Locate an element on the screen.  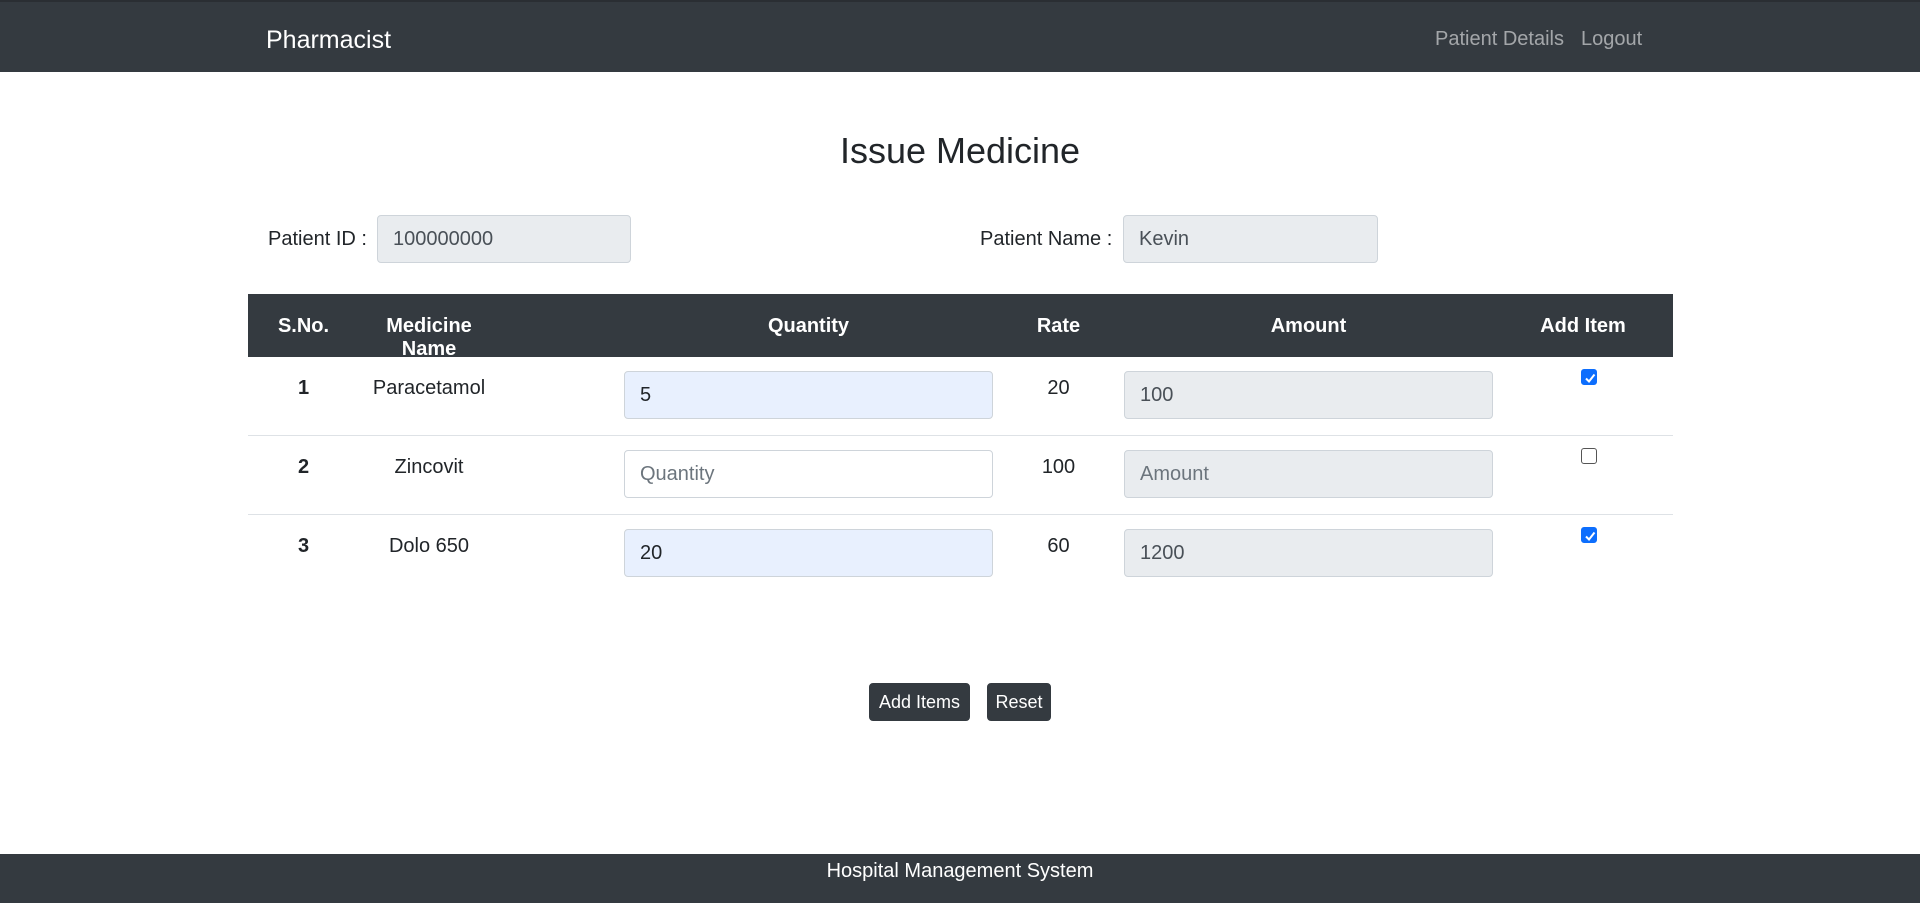
row-rate: 60 is located at coordinates (1058, 546).